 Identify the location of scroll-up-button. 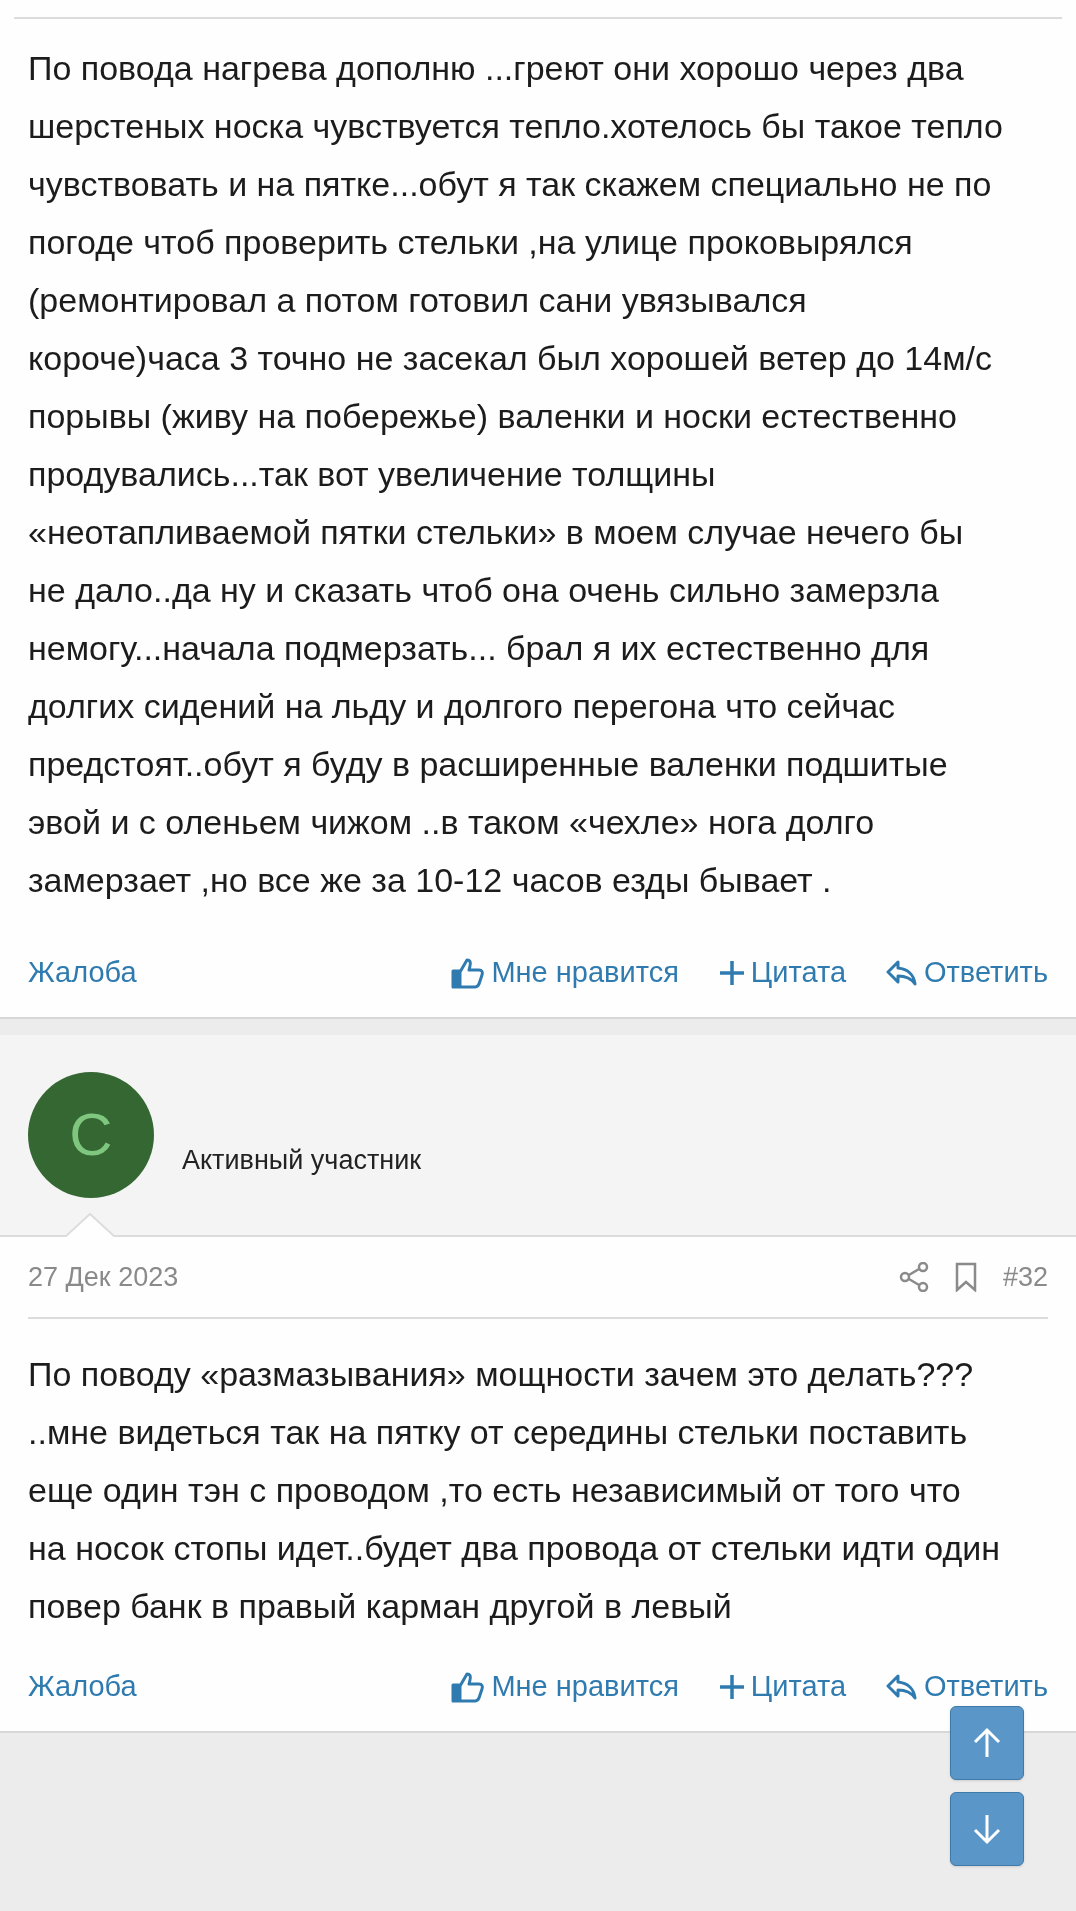
(987, 1743).